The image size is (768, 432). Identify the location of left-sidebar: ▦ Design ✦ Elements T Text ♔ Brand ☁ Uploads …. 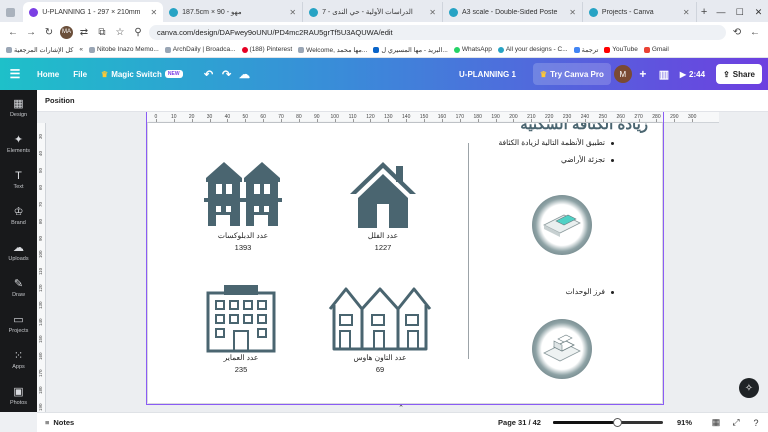
(18, 251).